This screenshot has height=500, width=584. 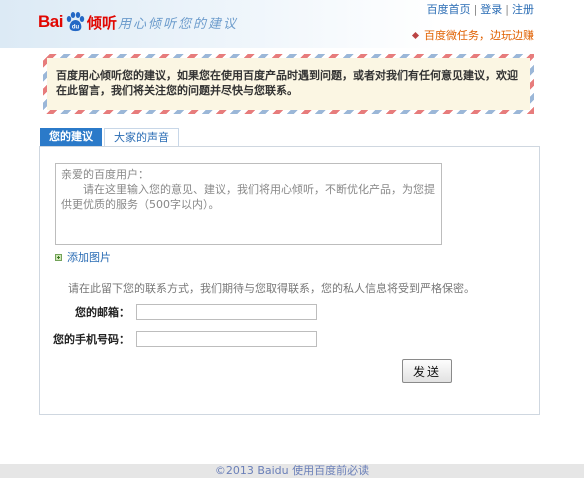 What do you see at coordinates (292, 24) in the screenshot?
I see `header: Bai du 倾听 用心倾听您的建议 百度首页 | 登录 | 注册 百度微任务，边玩边赚` at bounding box center [292, 24].